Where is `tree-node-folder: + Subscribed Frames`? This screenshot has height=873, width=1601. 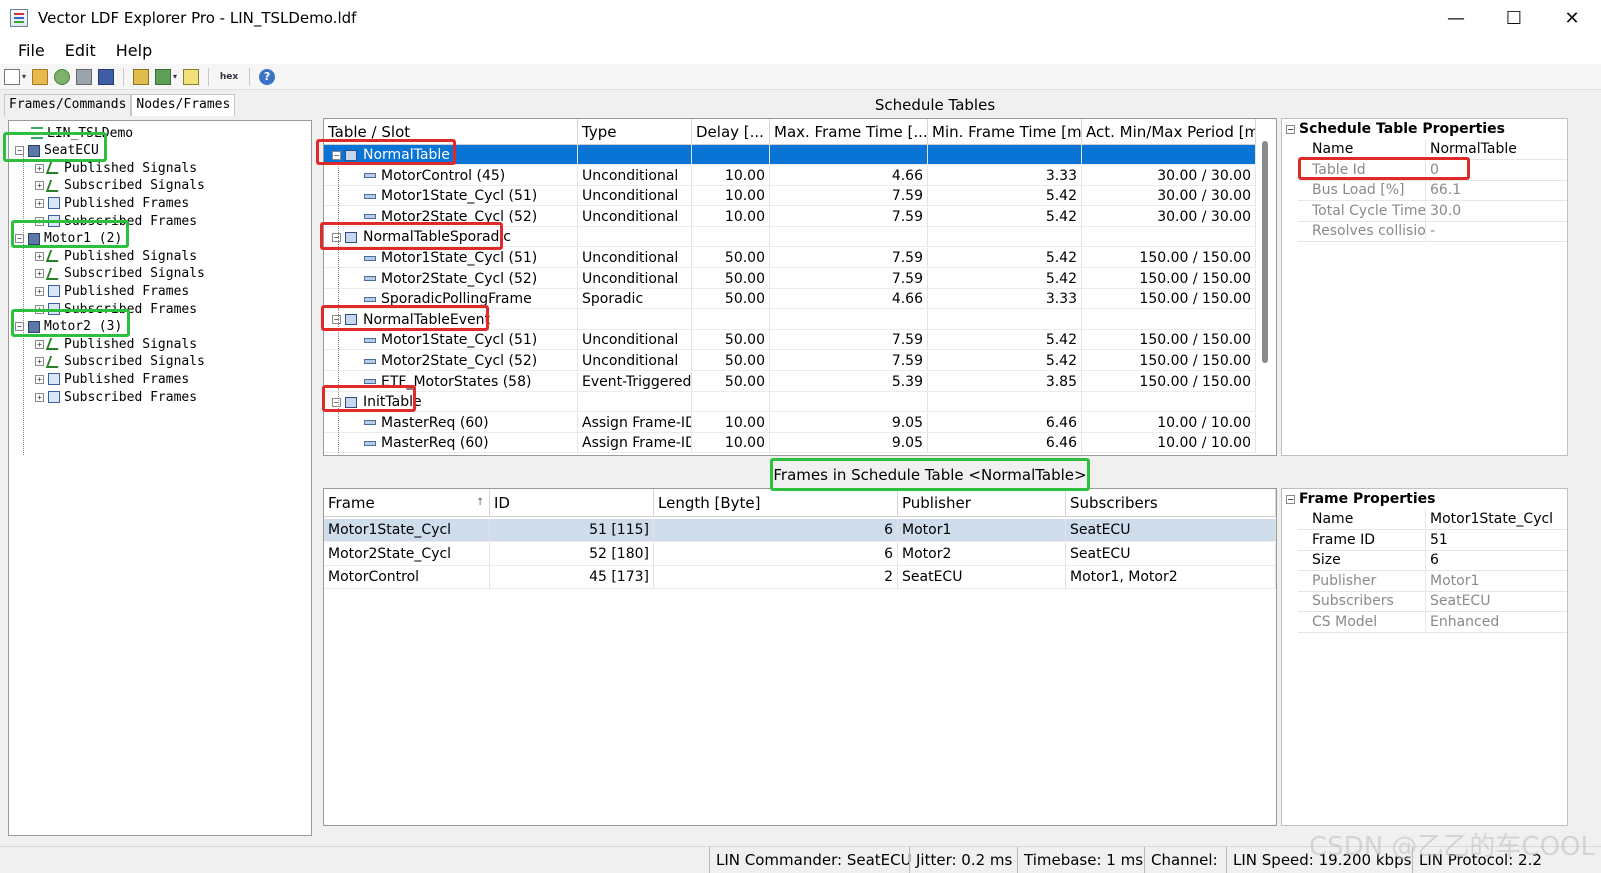
tree-node-folder: + Subscribed Frames is located at coordinates (116, 397).